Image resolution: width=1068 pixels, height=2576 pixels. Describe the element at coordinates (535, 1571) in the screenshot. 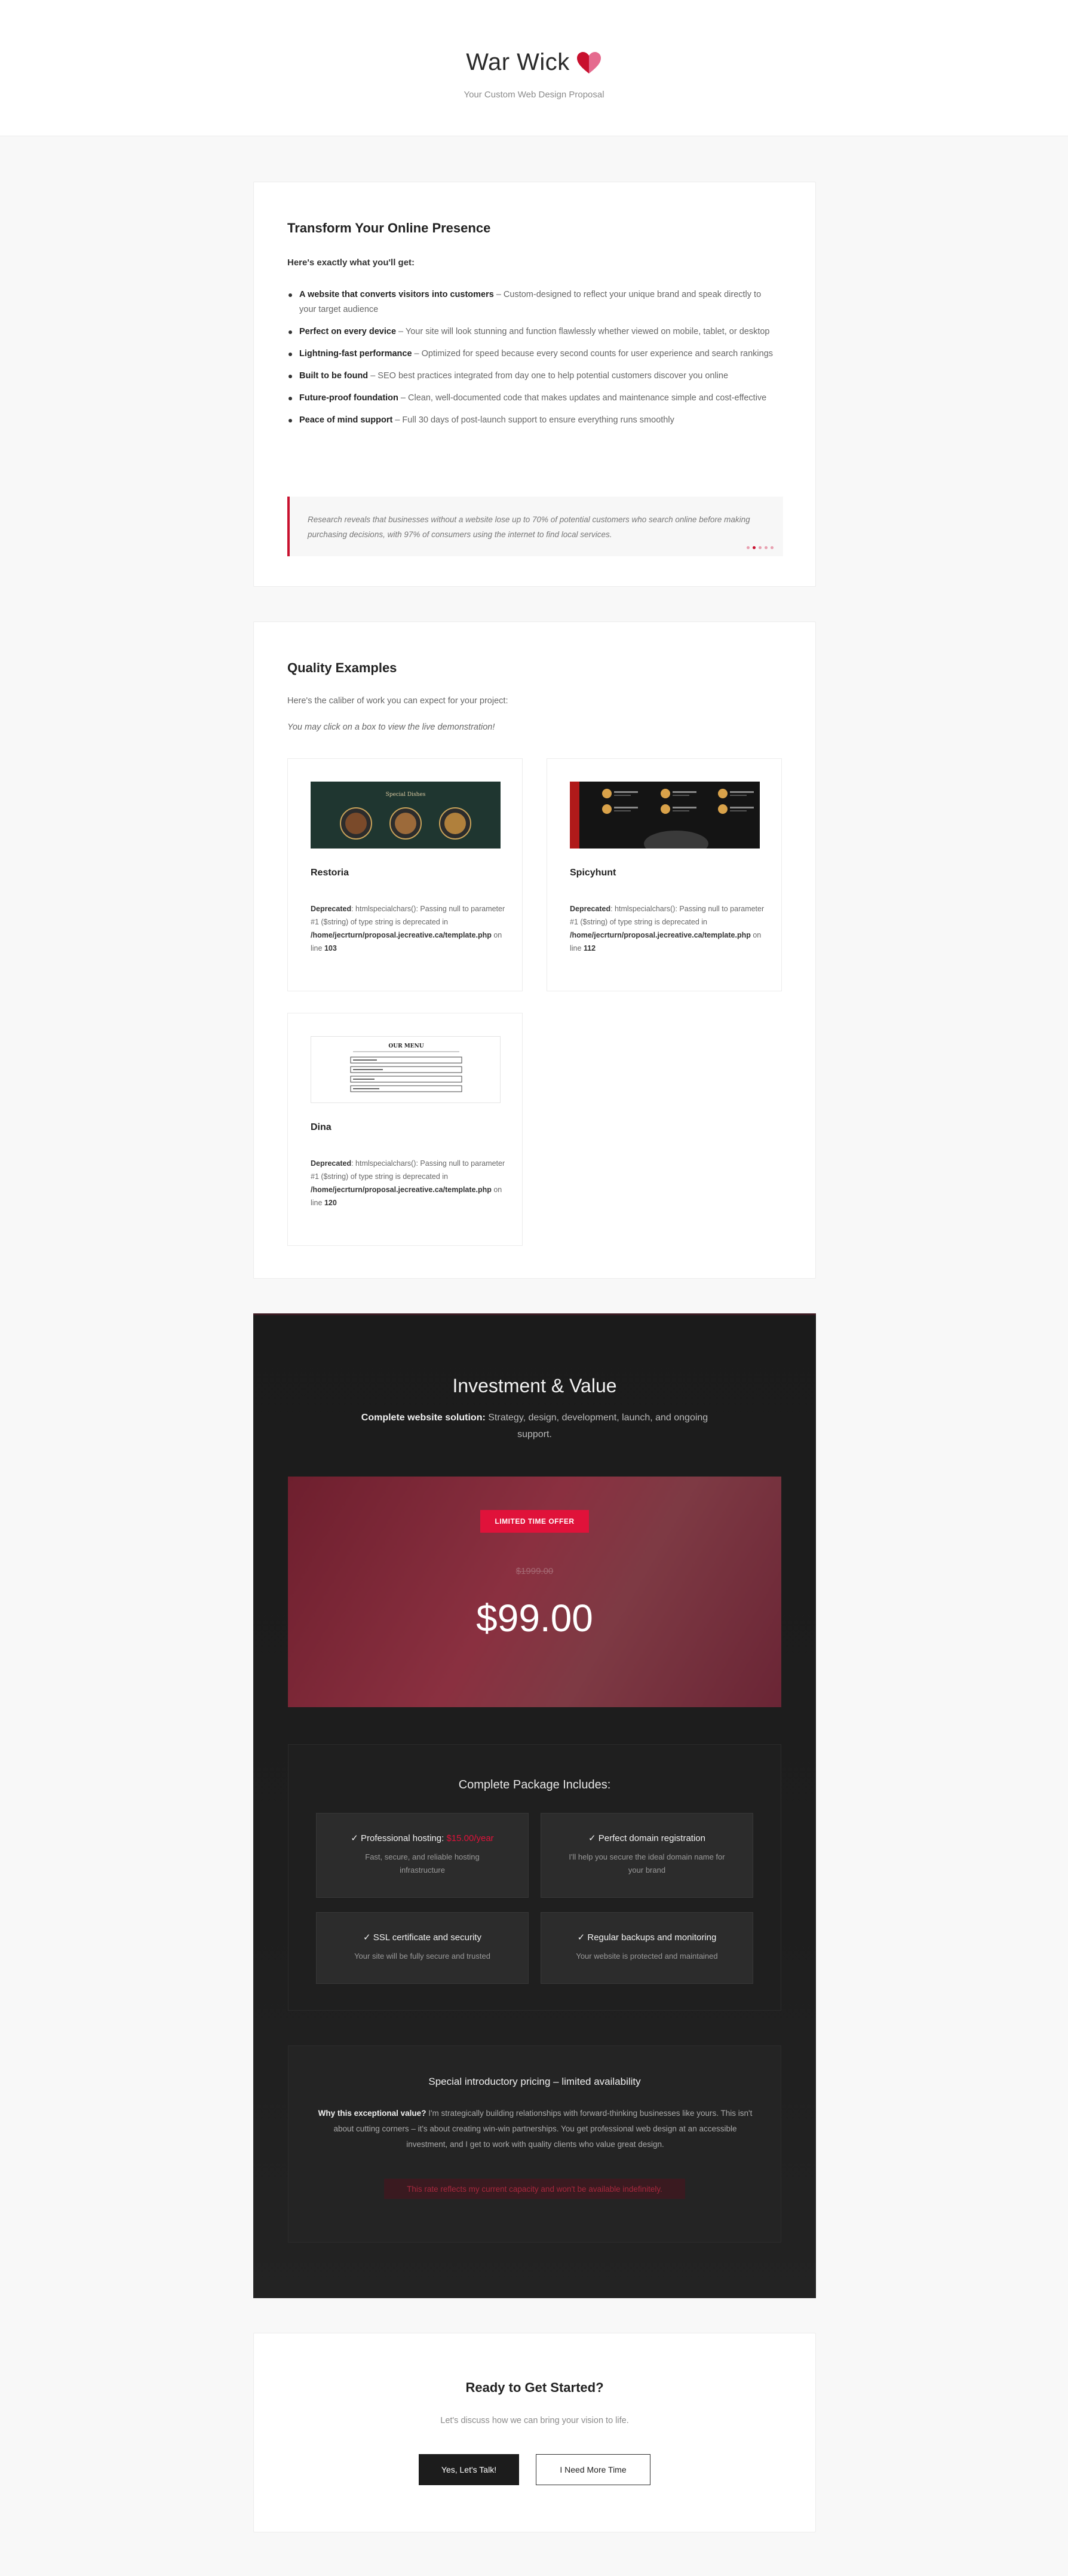

I see `old-price: $1999.00` at that location.